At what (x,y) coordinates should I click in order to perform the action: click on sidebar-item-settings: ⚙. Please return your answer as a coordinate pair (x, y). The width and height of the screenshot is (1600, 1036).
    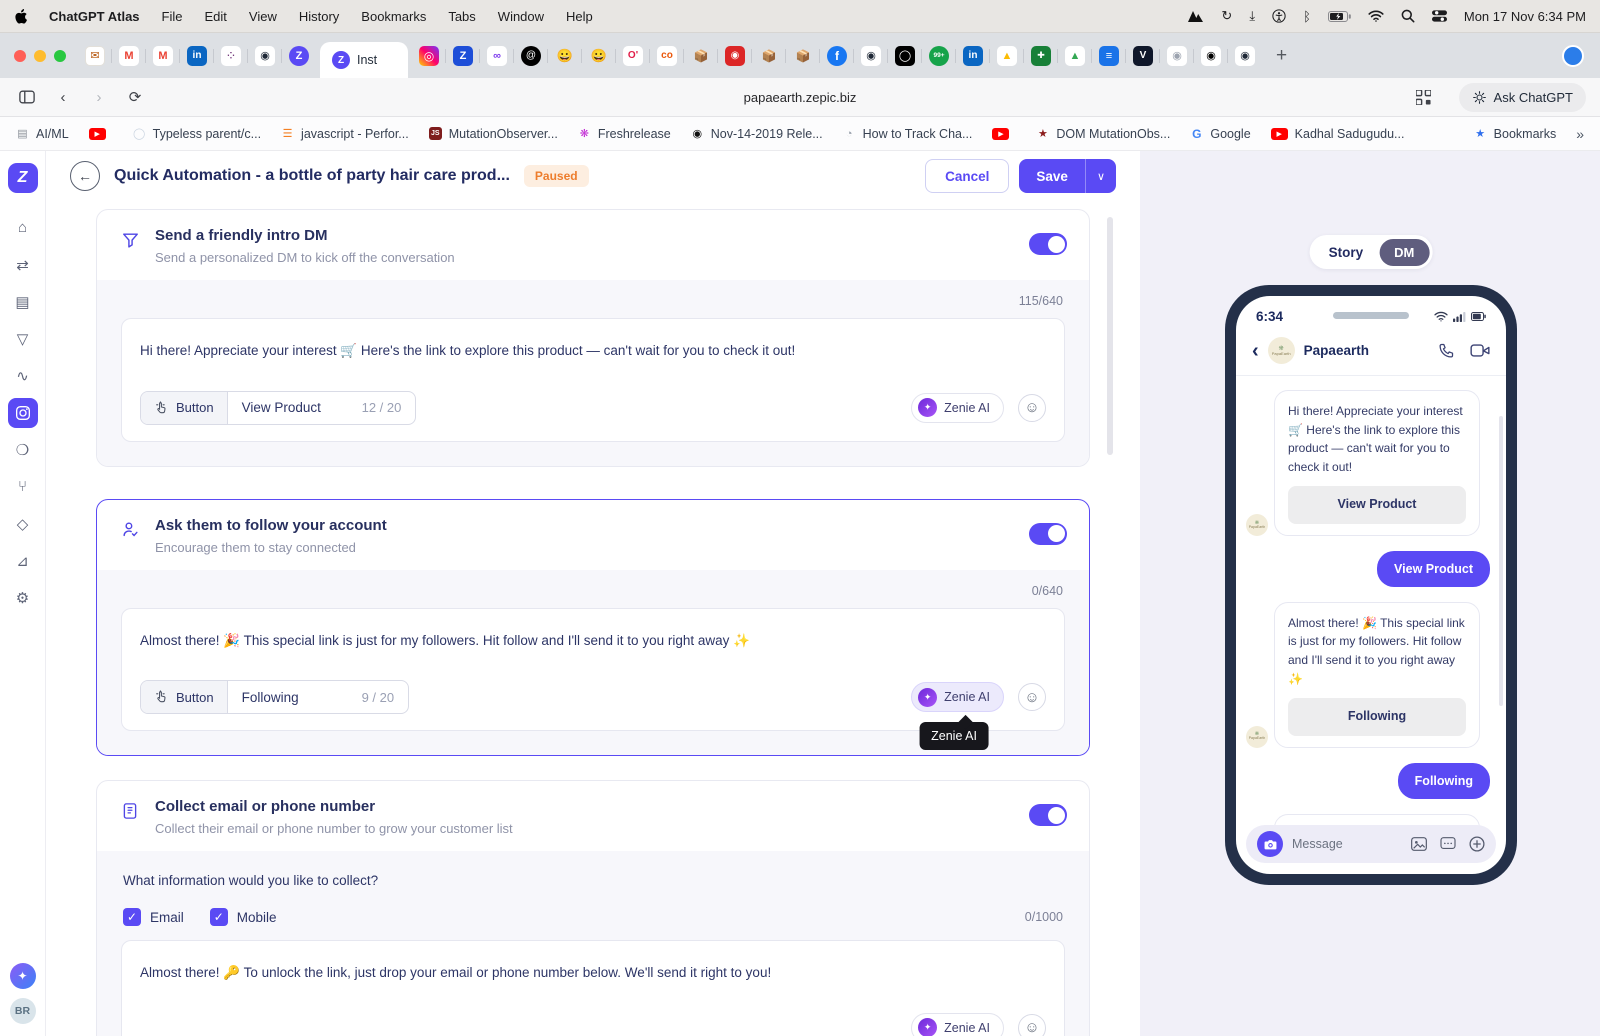
    Looking at the image, I should click on (23, 598).